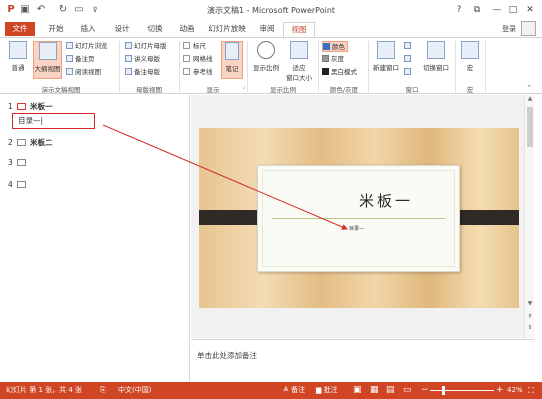 The height and width of the screenshot is (399, 542). I want to click on zoom-level: 42%, so click(515, 390).